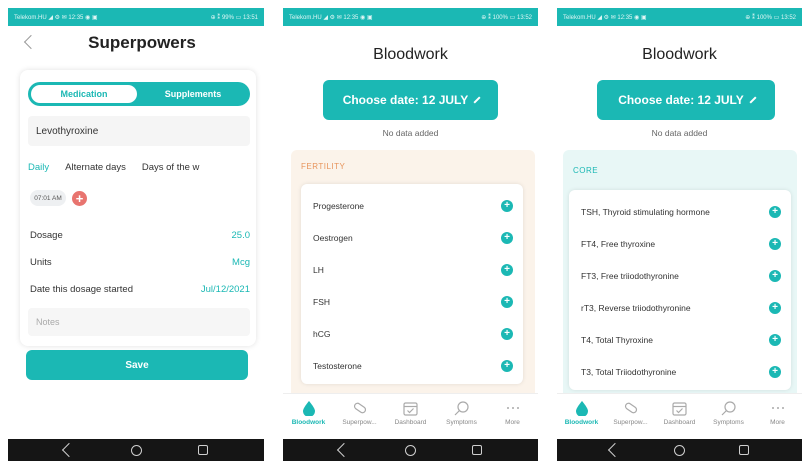  Describe the element at coordinates (586, 170) in the screenshot. I see `section-label: CORE` at that location.